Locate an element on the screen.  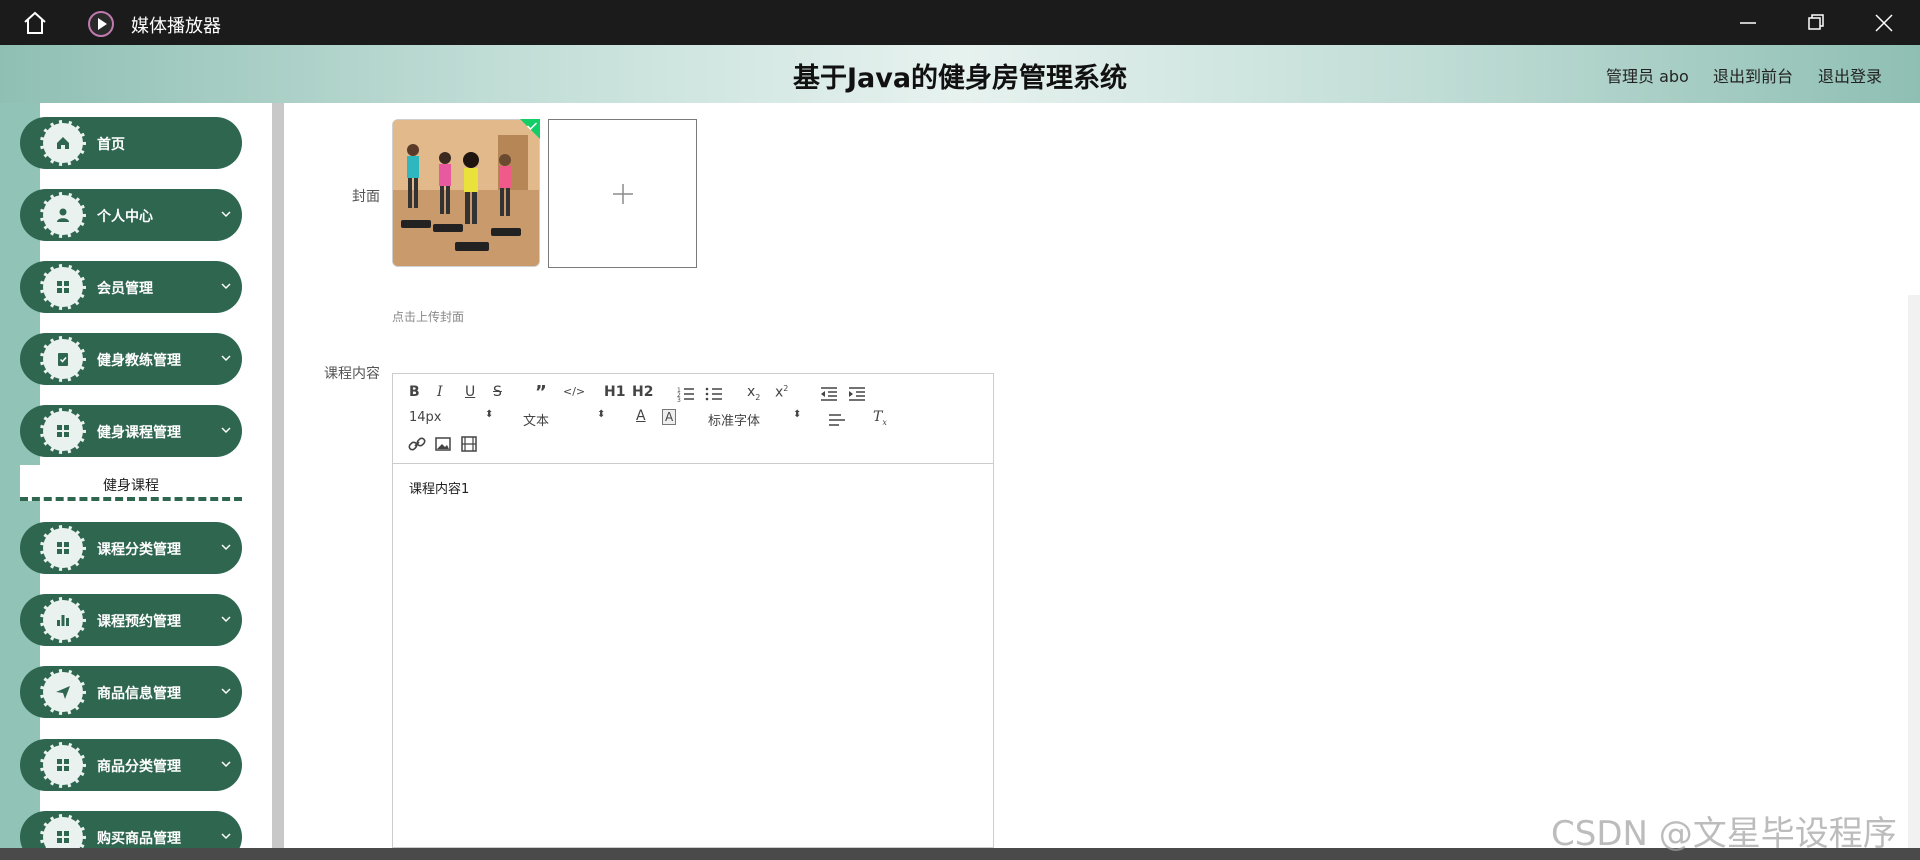
sidebar-item-course-category-management: 课程分类管理 is located at coordinates (131, 548).